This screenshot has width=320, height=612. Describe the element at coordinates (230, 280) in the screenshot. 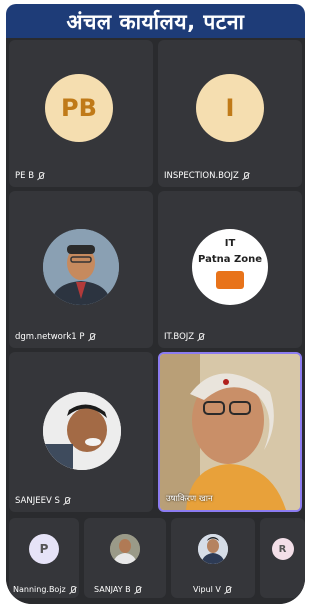

I see `logo-badge` at that location.